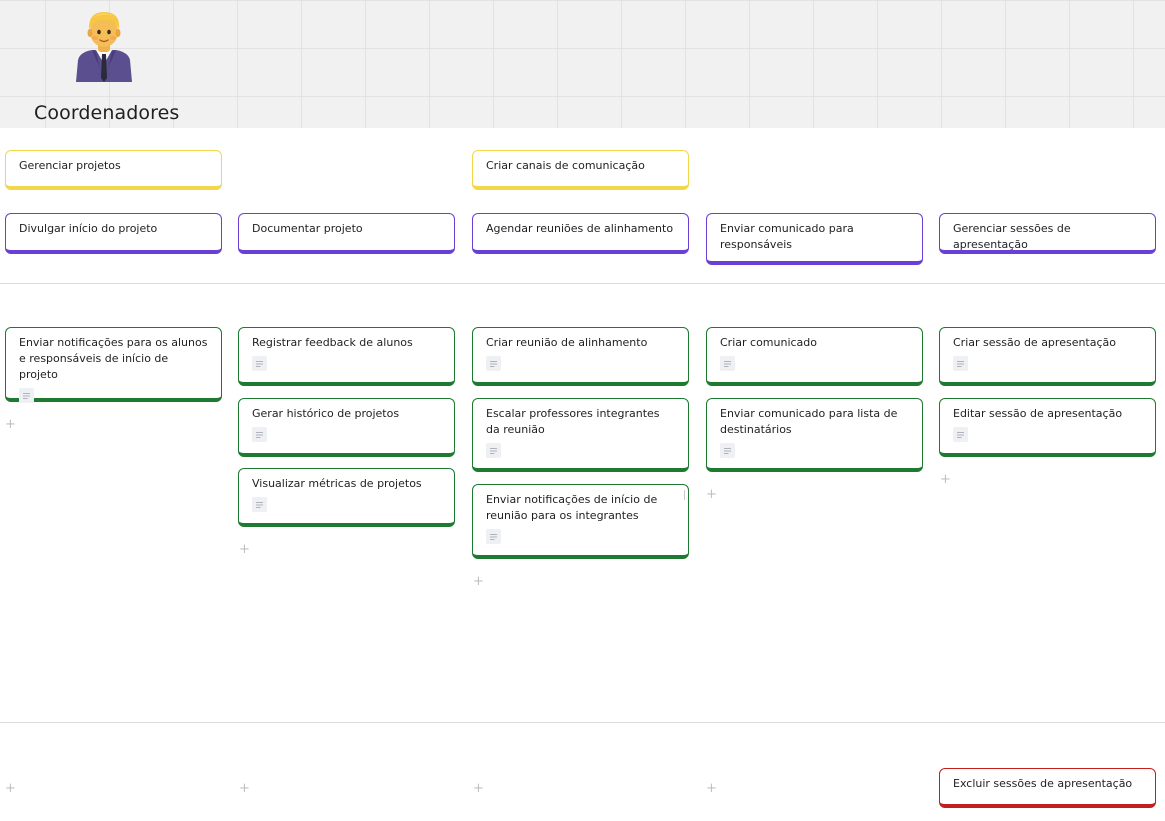  Describe the element at coordinates (787, 236) in the screenshot. I see `card-label: Enviar comunicado para responsáveis` at that location.